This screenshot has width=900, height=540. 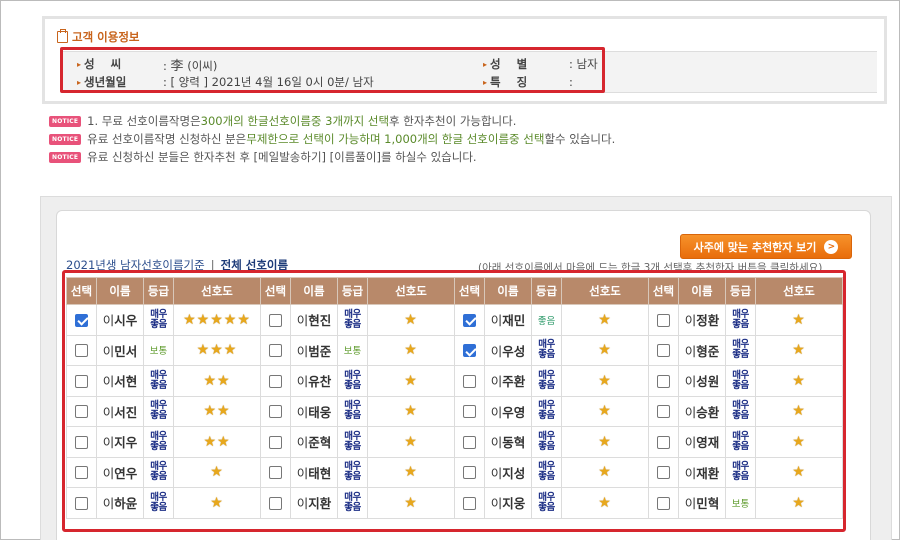 I want to click on chevron-right-icon: >, so click(x=831, y=246).